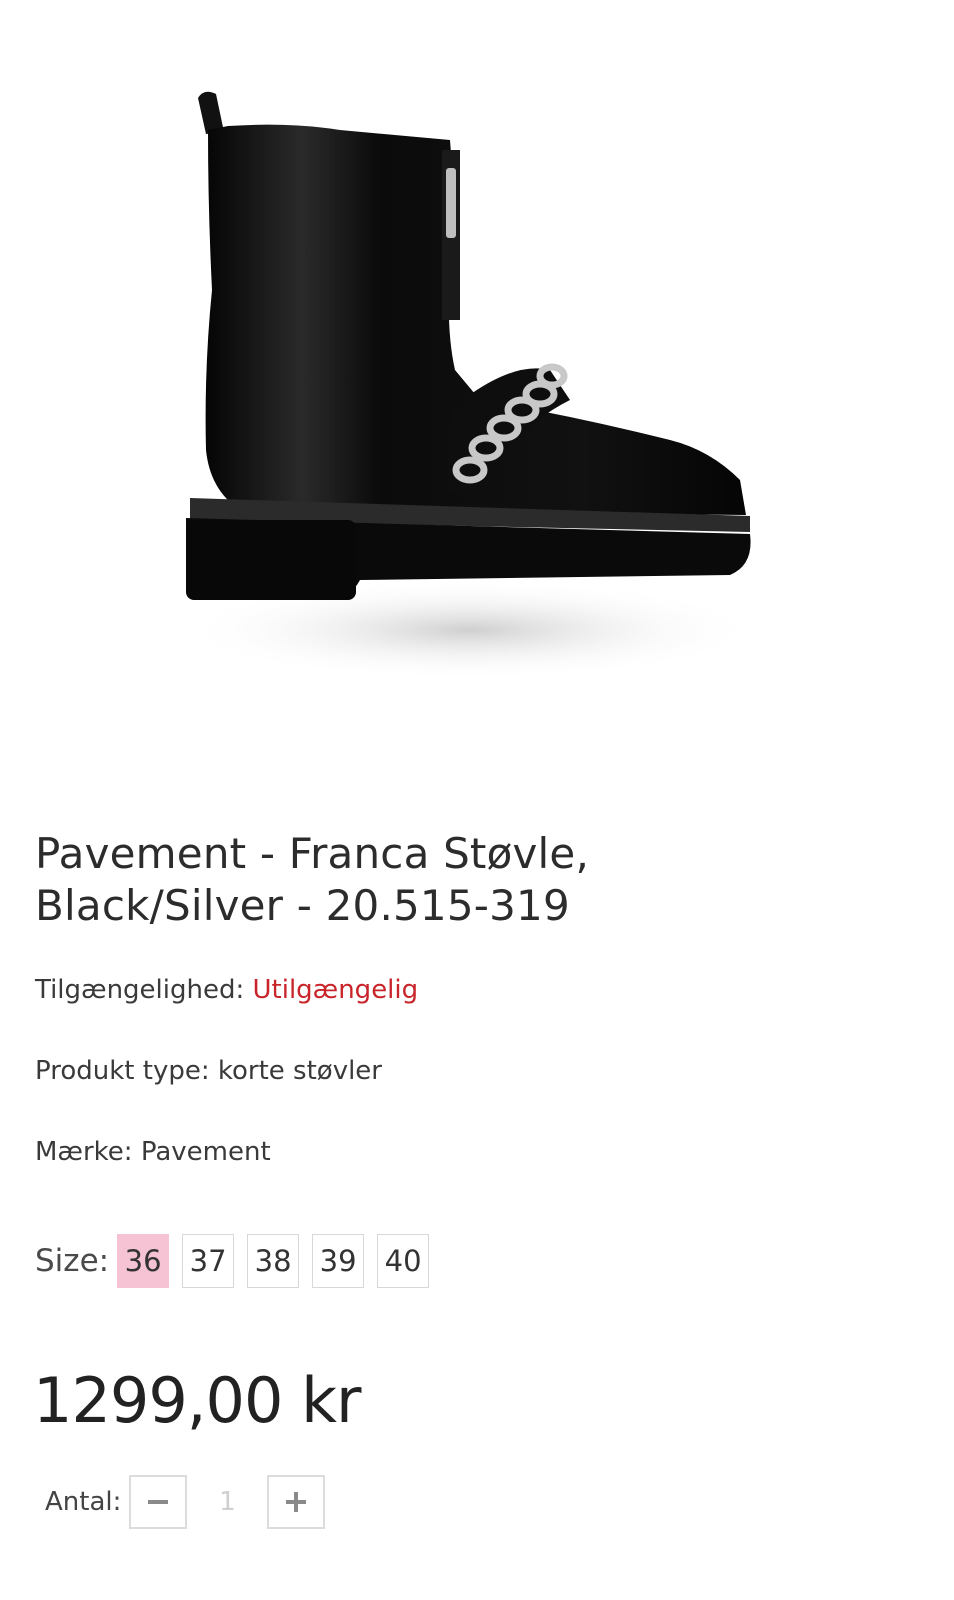 Image resolution: width=954 pixels, height=1600 pixels. I want to click on brand-label: Mærke:, so click(84, 1152).